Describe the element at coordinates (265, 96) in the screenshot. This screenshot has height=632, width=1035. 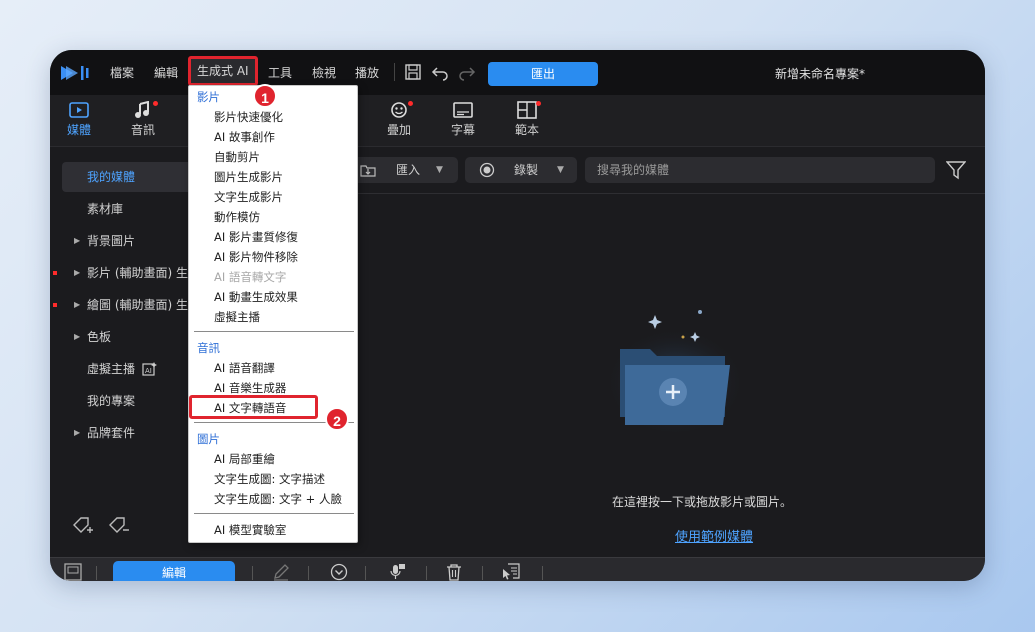
I see `step-badge-1: 1` at that location.